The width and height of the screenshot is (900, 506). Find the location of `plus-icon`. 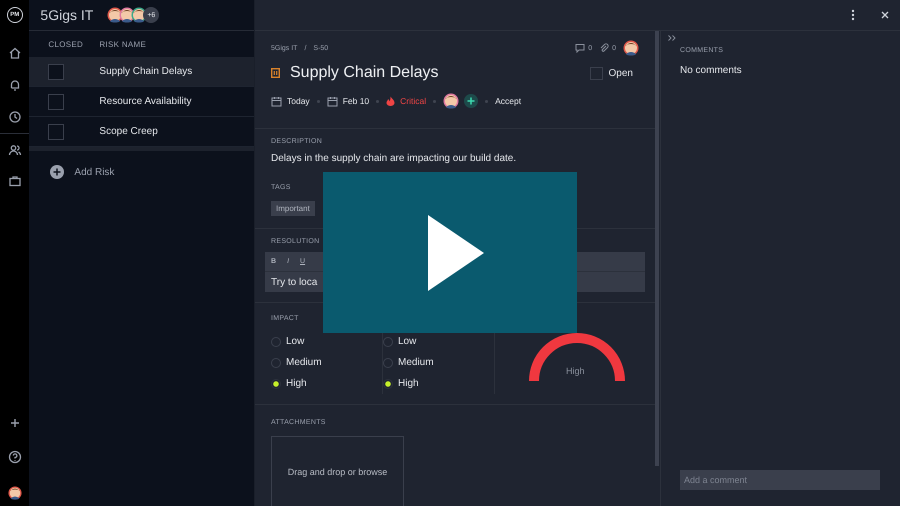

plus-icon is located at coordinates (15, 423).